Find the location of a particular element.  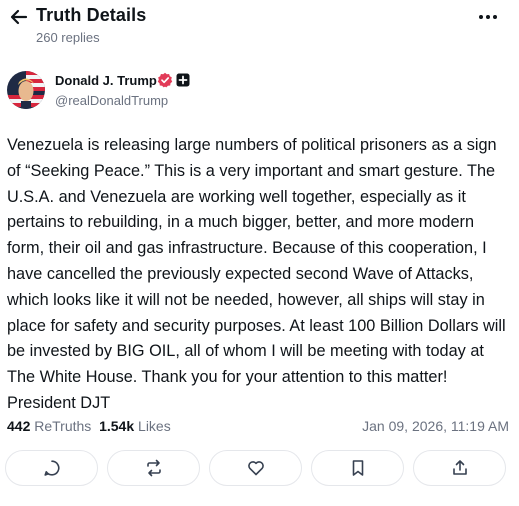

reply-icon is located at coordinates (51, 468).